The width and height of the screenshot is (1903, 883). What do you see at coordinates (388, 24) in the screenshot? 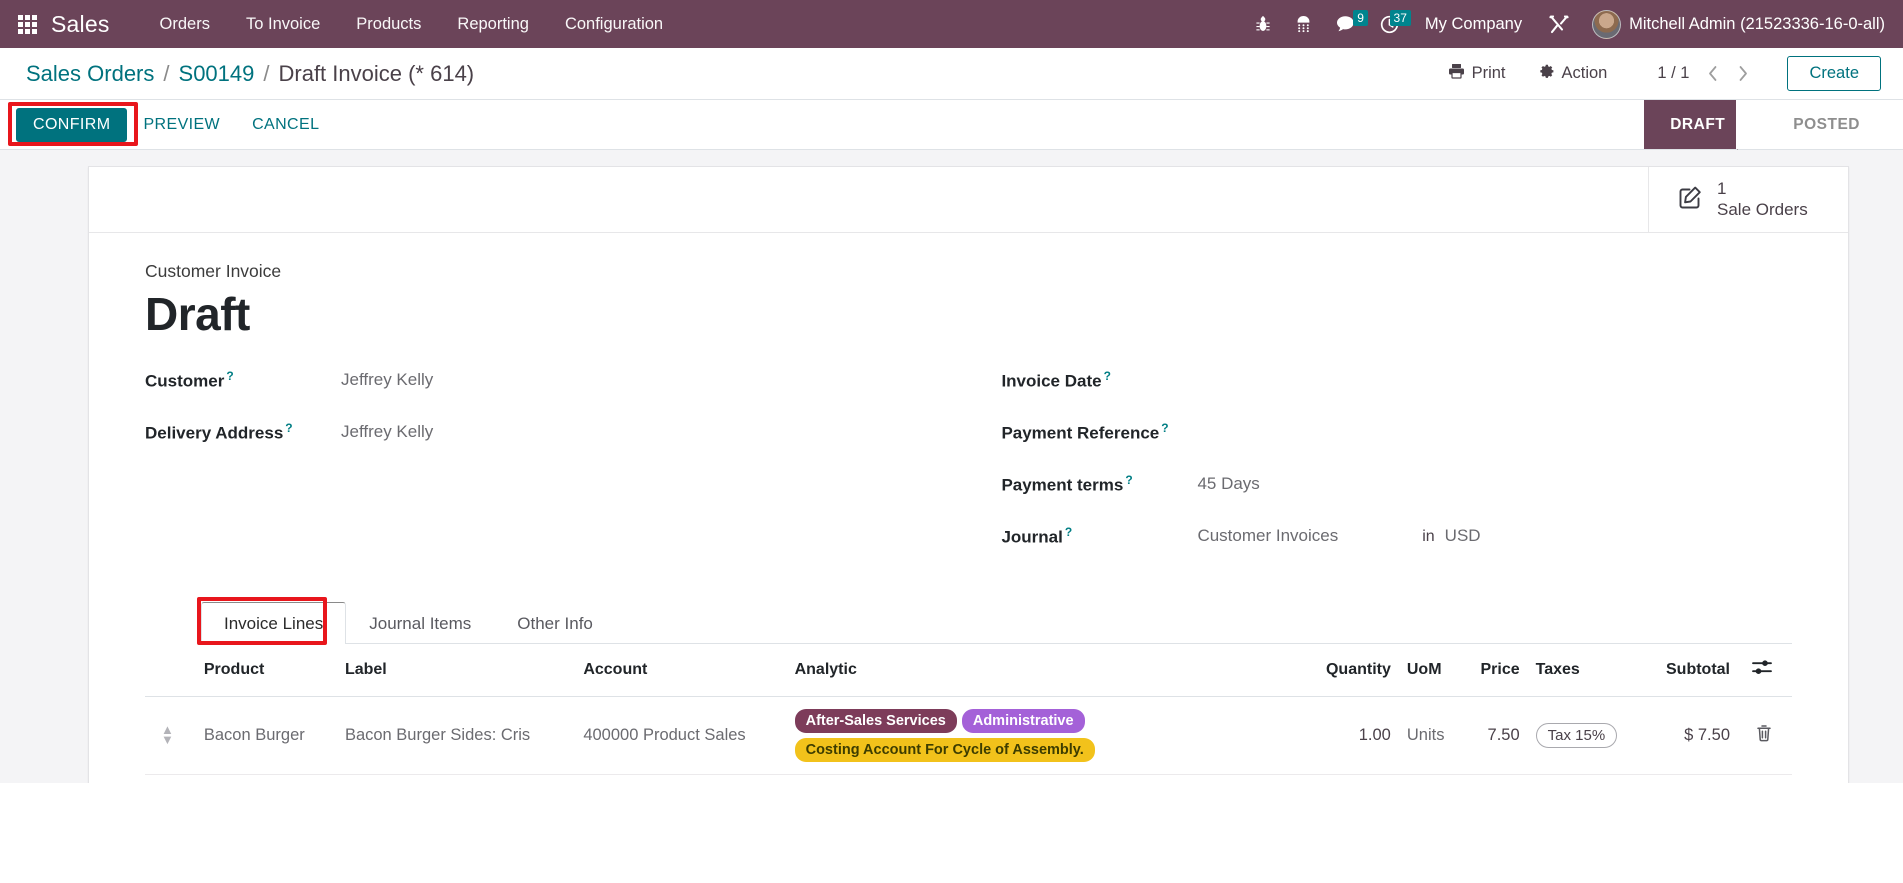
I see `menu-item-products: Products` at bounding box center [388, 24].